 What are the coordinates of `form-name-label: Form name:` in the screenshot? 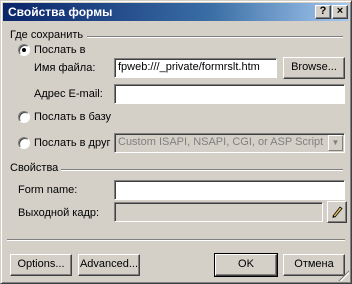 It's located at (48, 190).